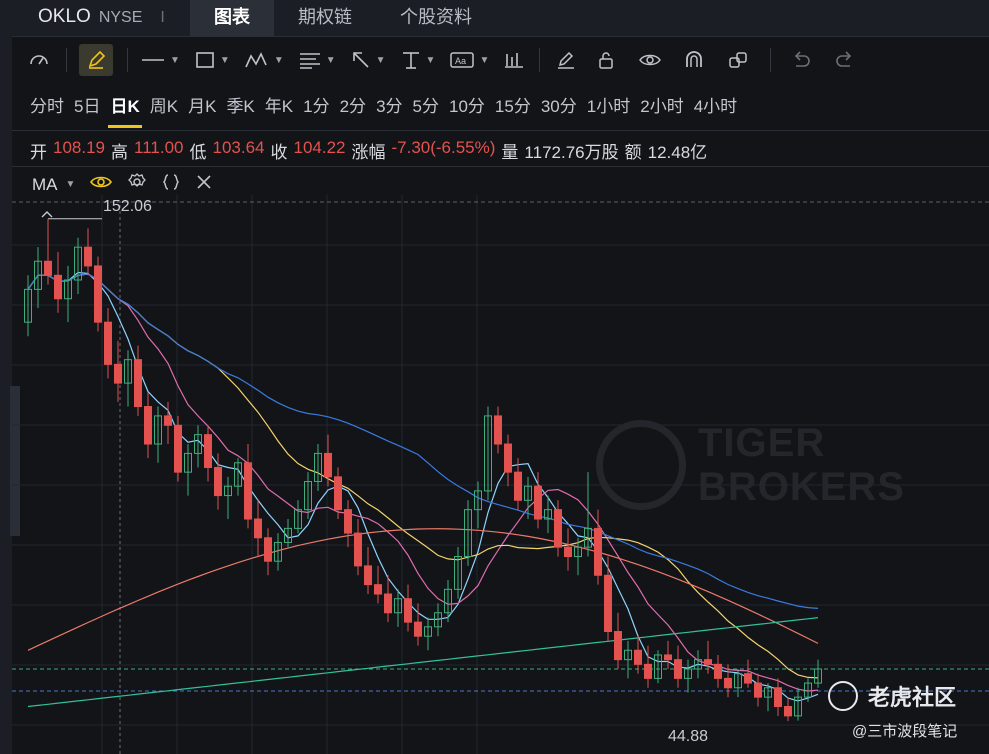 Image resolution: width=989 pixels, height=754 pixels. What do you see at coordinates (467, 109) in the screenshot?
I see `period-11: 10分` at bounding box center [467, 109].